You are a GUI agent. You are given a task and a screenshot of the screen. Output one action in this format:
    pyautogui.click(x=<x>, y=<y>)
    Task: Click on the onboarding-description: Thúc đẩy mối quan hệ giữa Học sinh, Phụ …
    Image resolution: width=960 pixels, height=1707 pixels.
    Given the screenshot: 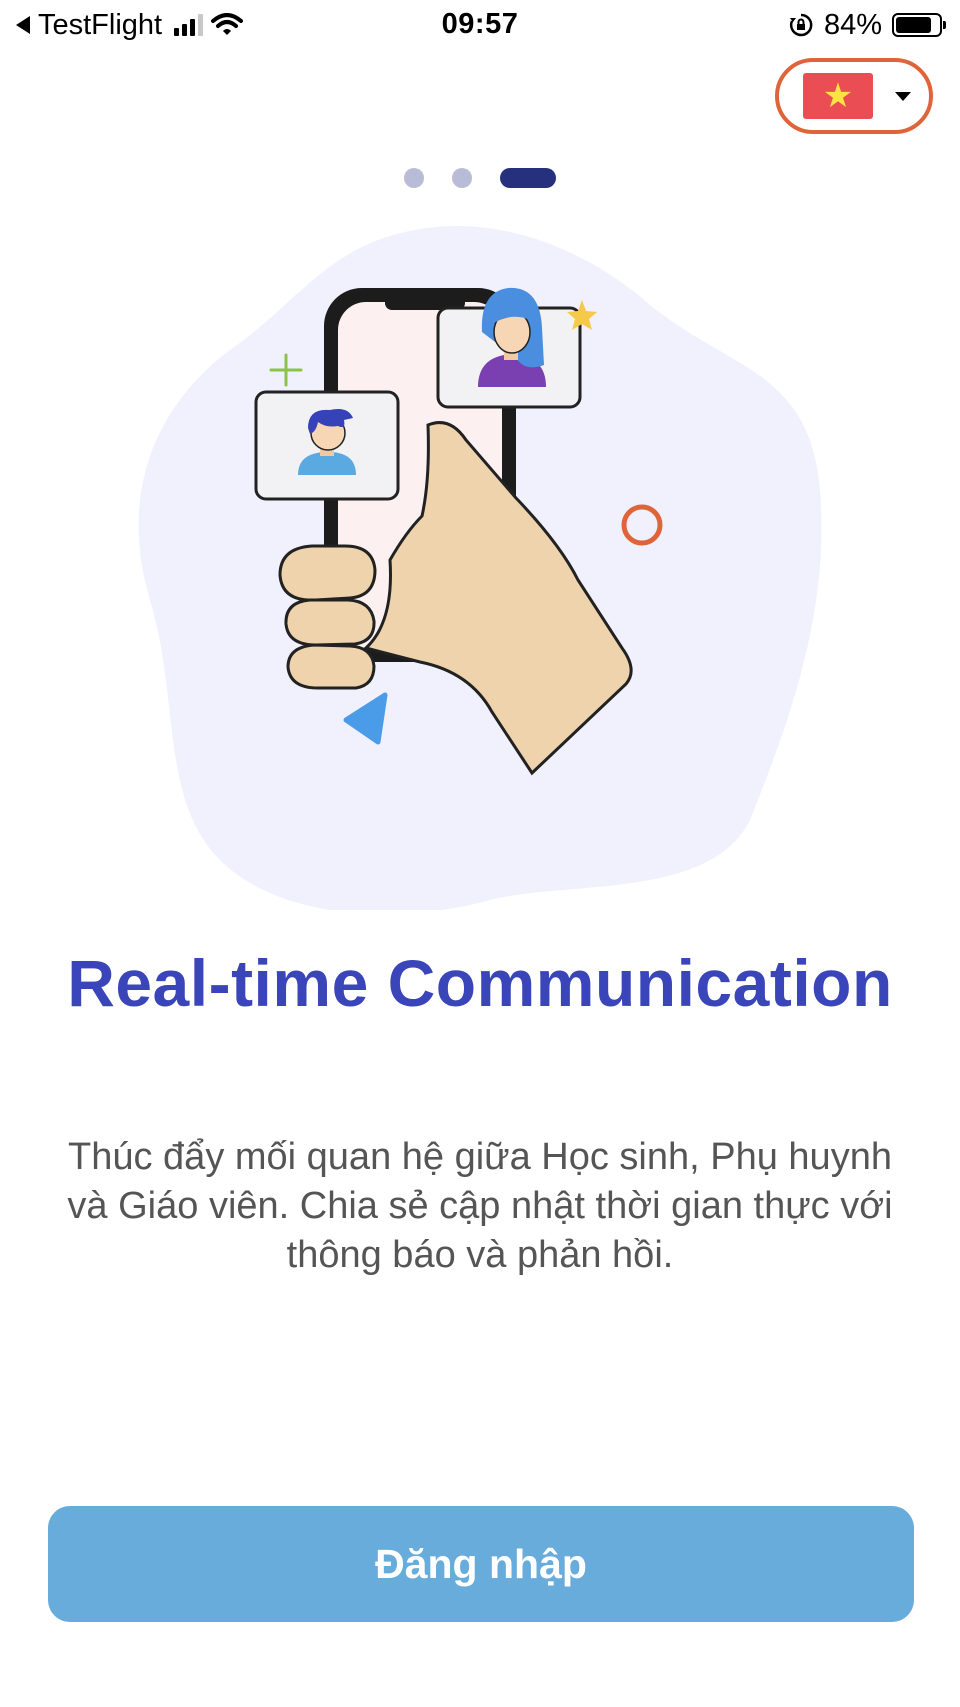 What is the action you would take?
    pyautogui.click(x=480, y=1206)
    